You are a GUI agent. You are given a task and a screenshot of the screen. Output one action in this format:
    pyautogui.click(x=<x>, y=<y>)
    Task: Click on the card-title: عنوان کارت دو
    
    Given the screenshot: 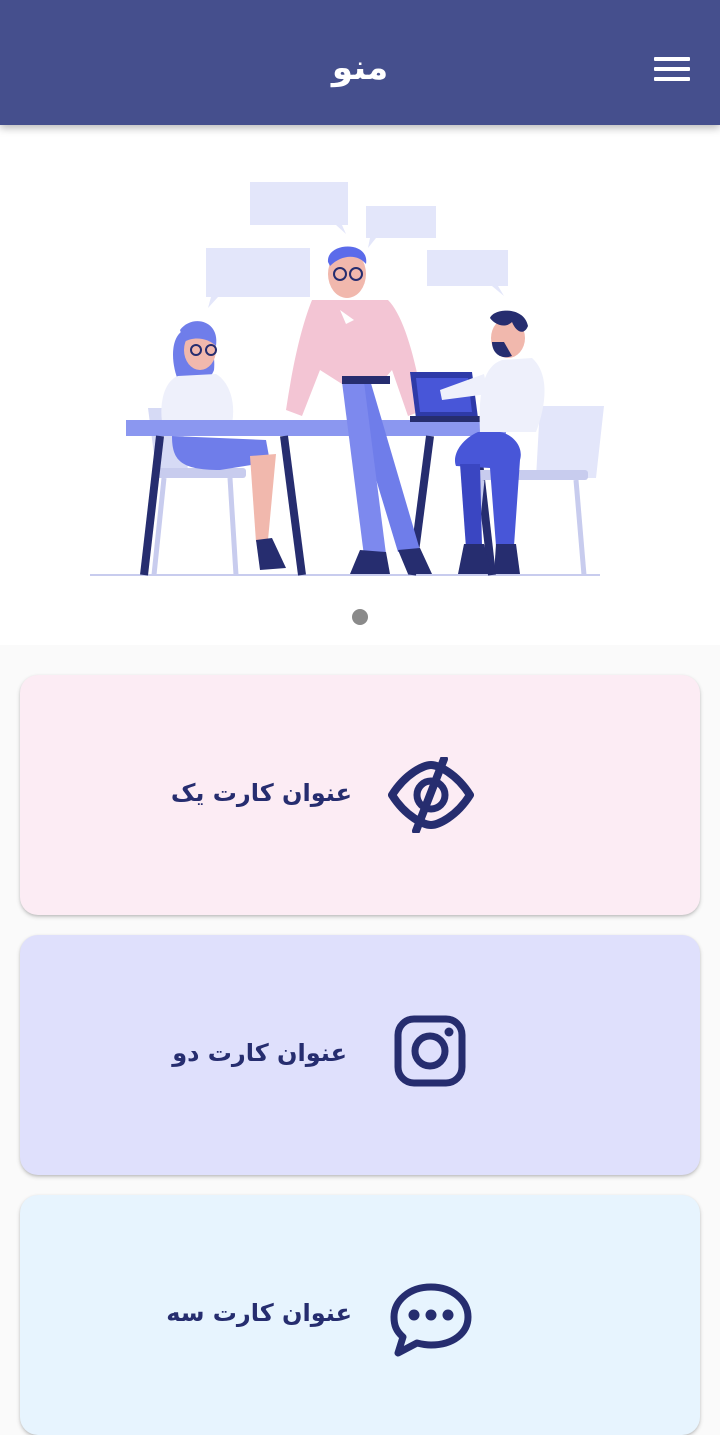 What is the action you would take?
    pyautogui.click(x=259, y=1053)
    